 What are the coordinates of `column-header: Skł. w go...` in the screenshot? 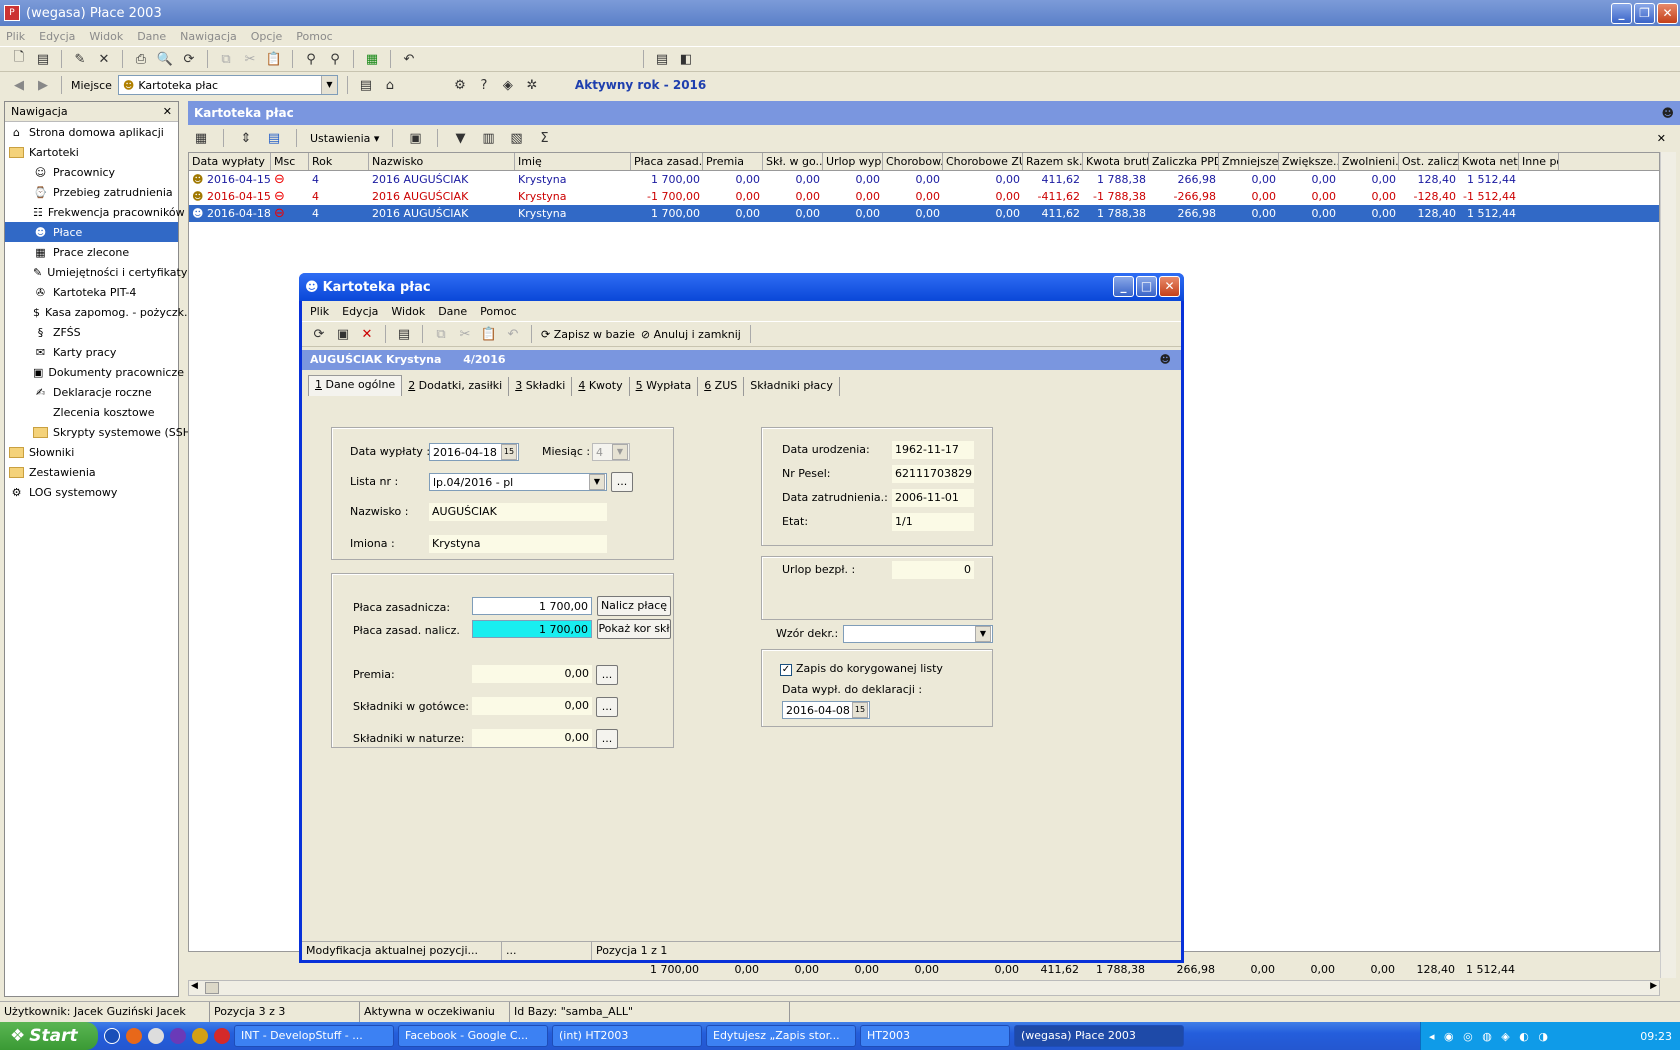 It's located at (793, 161).